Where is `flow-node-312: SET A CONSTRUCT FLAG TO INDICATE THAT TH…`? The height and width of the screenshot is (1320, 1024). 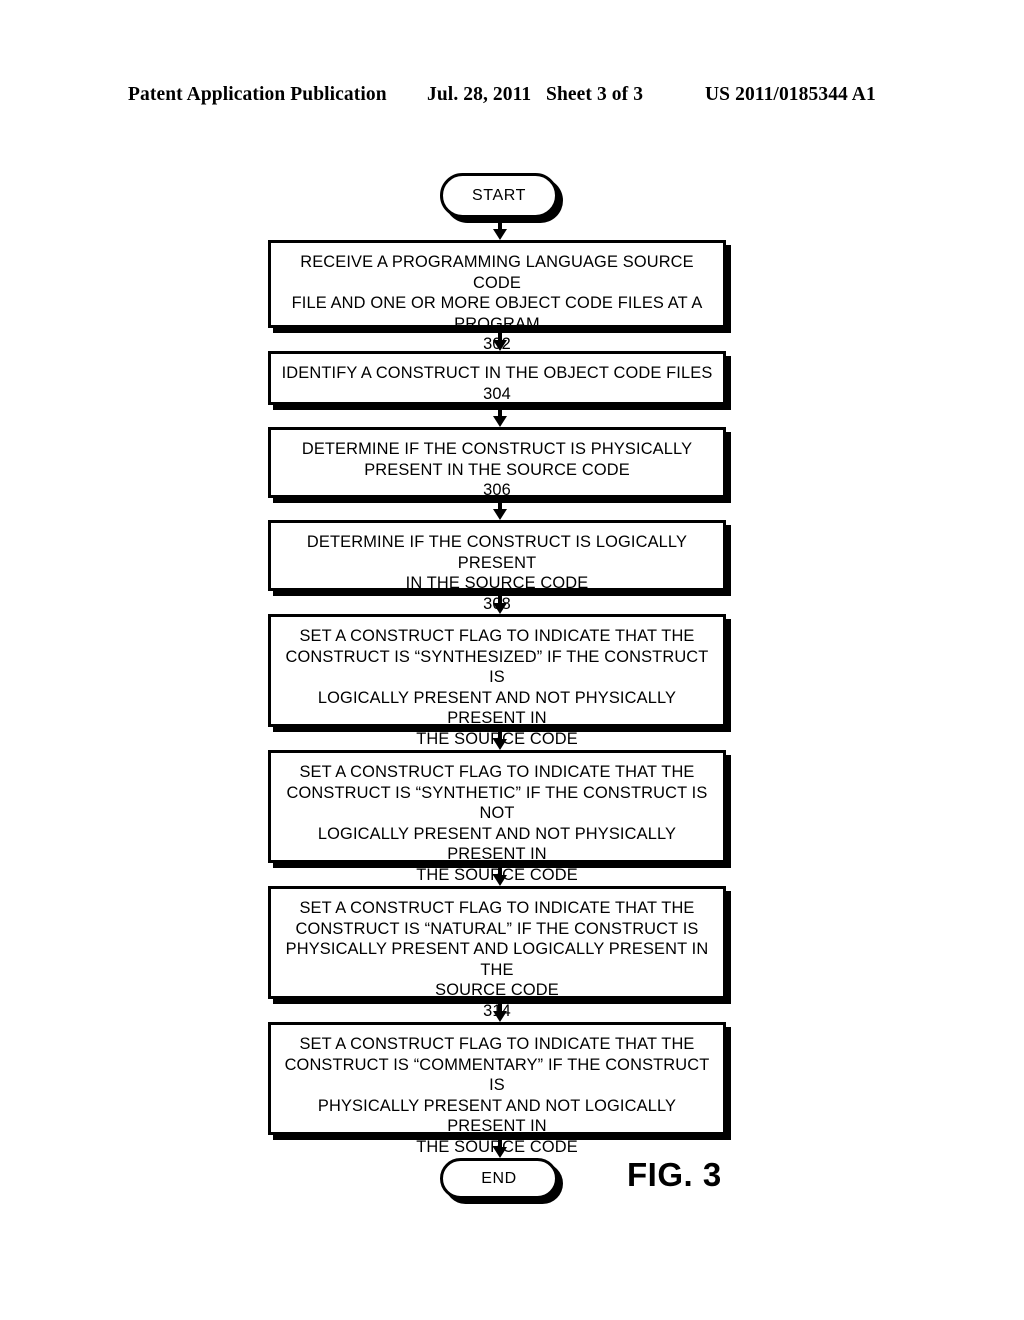
flow-node-312: SET A CONSTRUCT FLAG TO INDICATE THAT TH… is located at coordinates (497, 827).